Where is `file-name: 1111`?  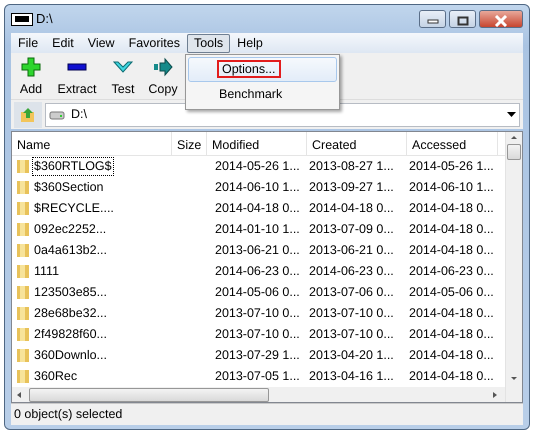
file-name: 1111 is located at coordinates (46, 271).